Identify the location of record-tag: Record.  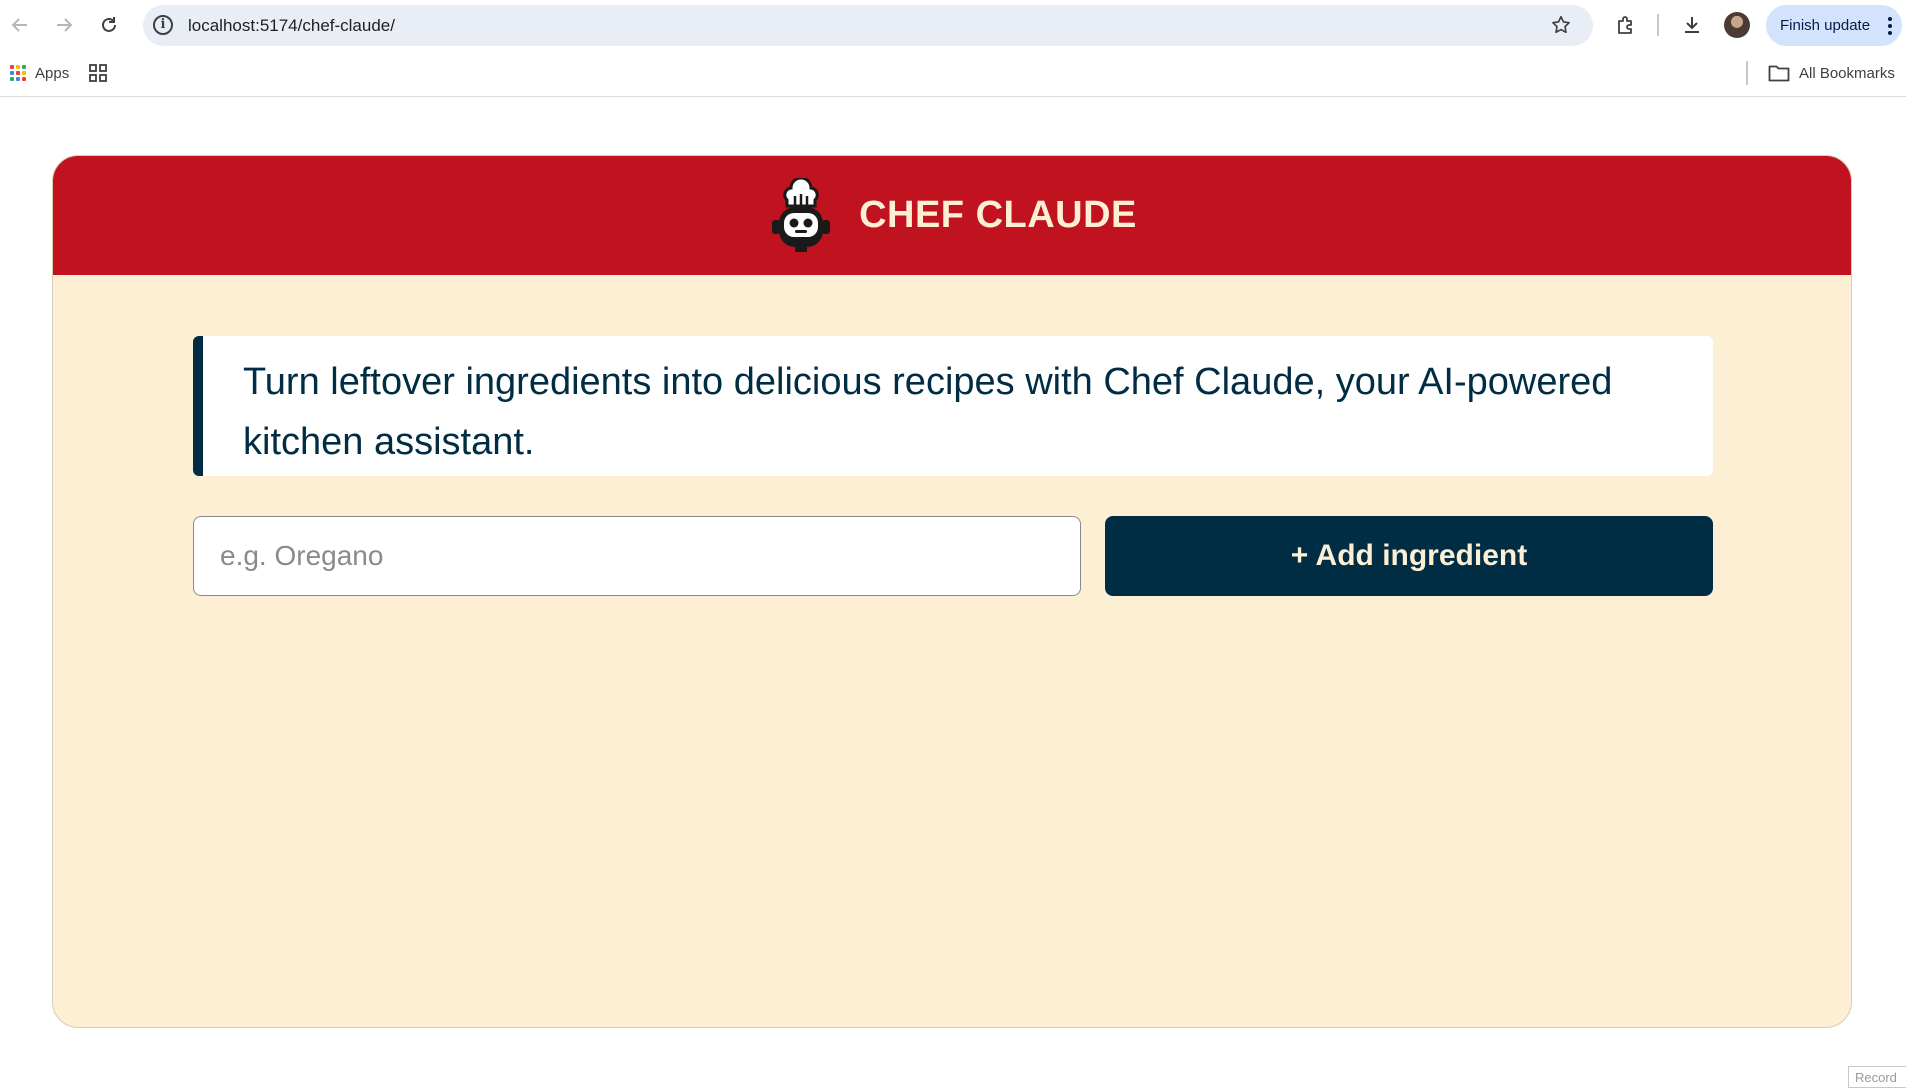
(1877, 1077).